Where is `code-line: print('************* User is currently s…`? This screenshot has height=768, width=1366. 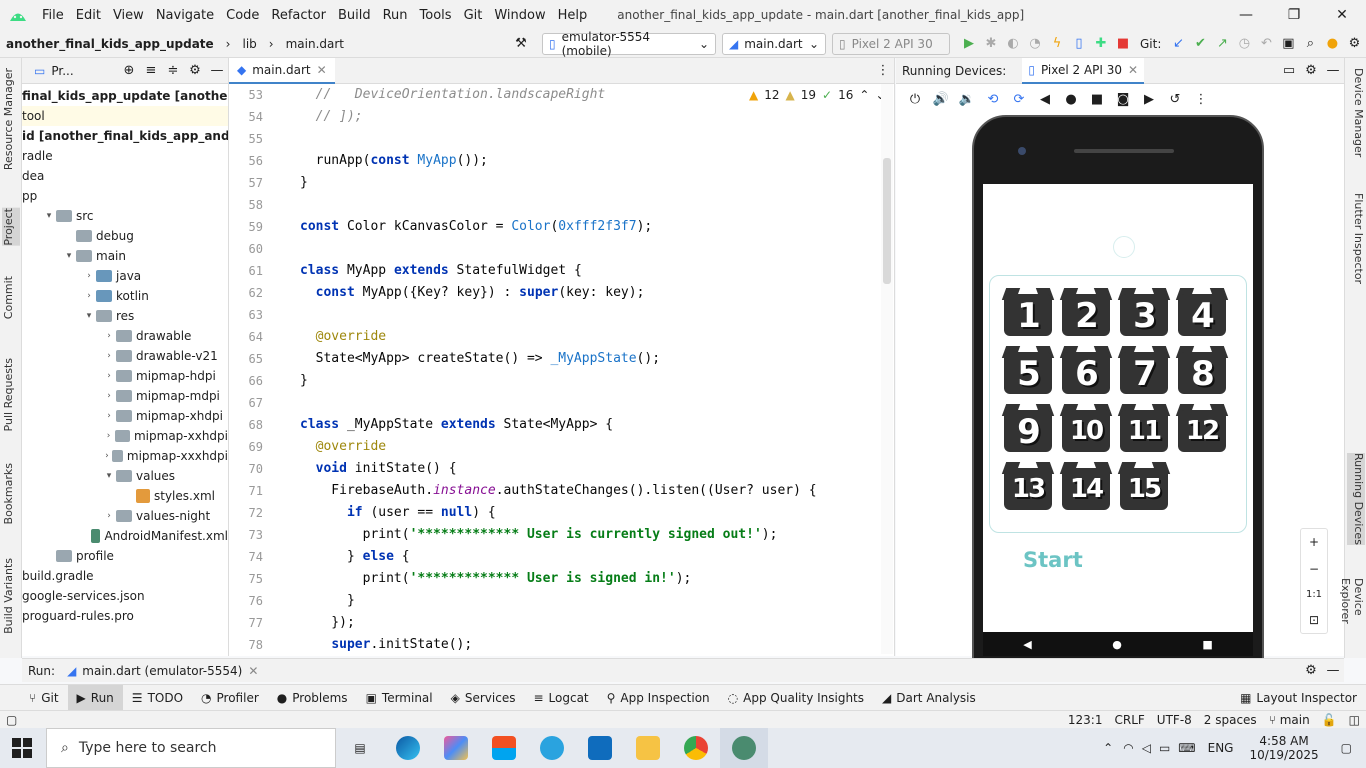
code-line: print('************* User is currently s… is located at coordinates (590, 535).